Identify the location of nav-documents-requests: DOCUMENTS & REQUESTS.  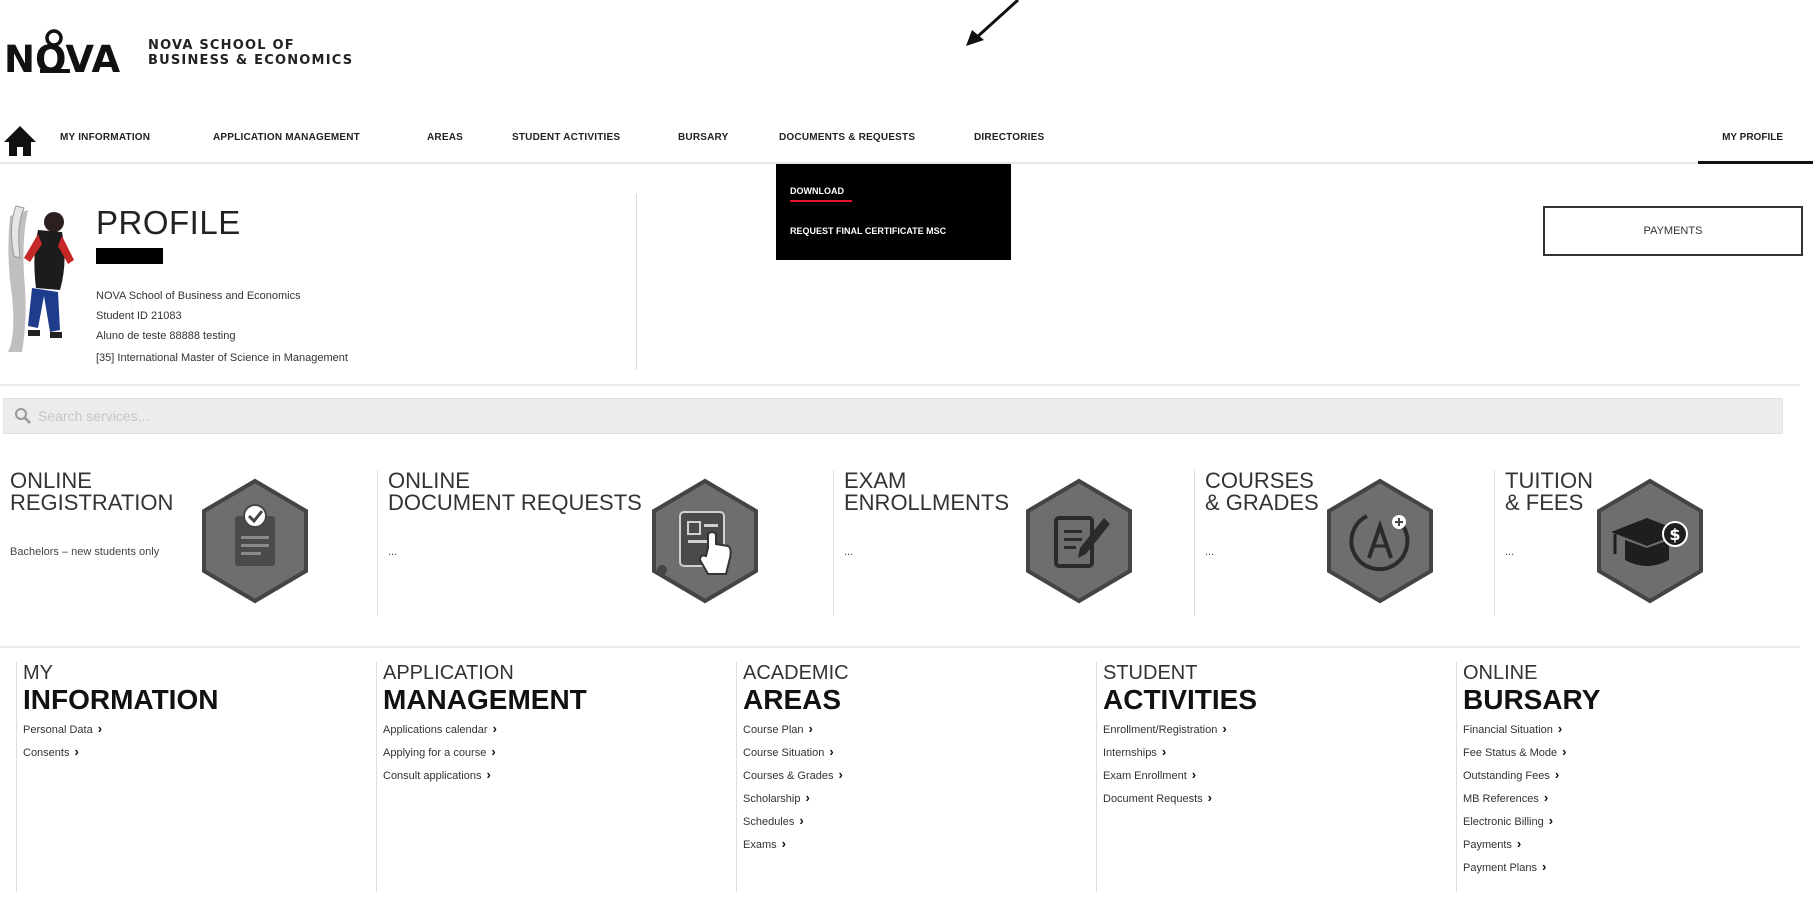
(847, 137).